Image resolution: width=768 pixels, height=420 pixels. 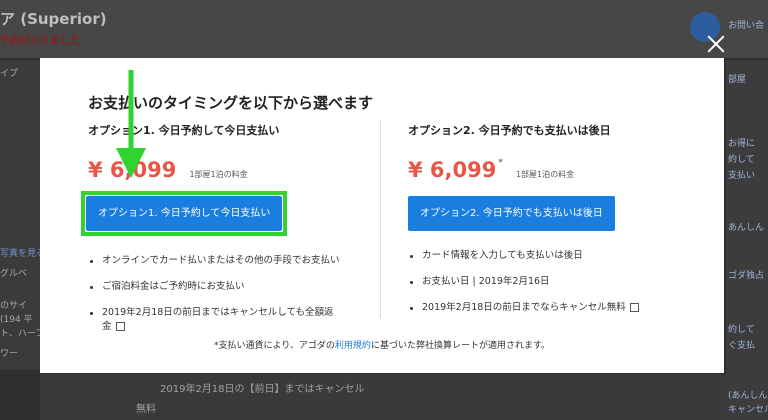 I want to click on terms-link: 利用規約, so click(x=353, y=346).